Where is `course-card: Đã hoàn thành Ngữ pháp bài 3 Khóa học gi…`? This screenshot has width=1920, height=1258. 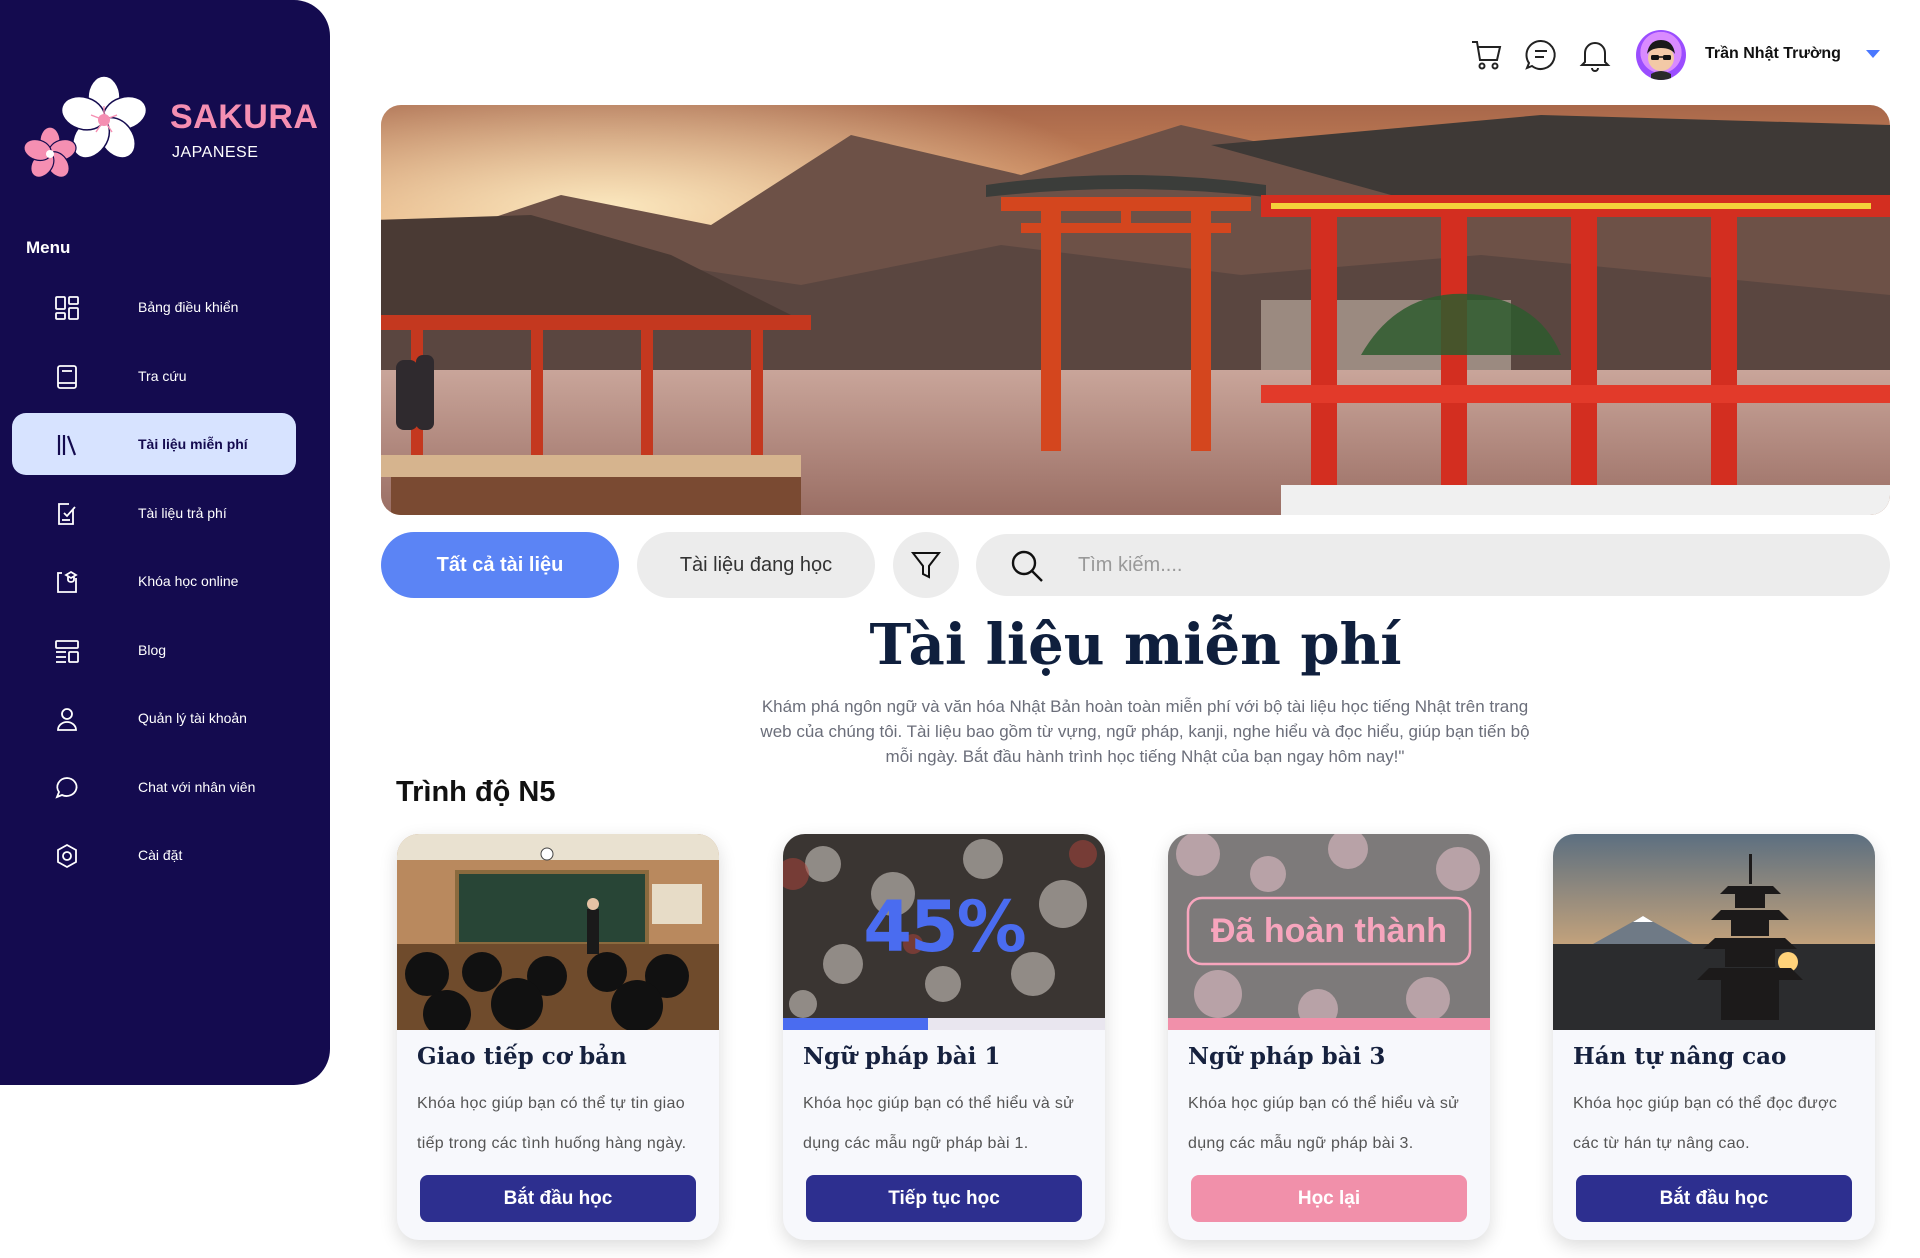
course-card: Đã hoàn thành Ngữ pháp bài 3 Khóa học gi… is located at coordinates (1329, 1037).